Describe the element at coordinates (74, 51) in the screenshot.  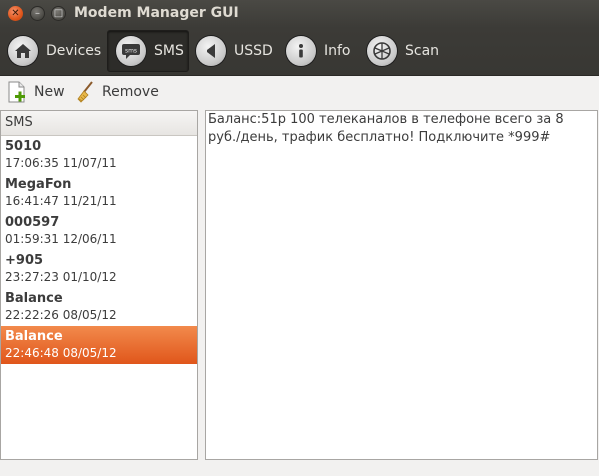
I see `devices-label: Devices` at that location.